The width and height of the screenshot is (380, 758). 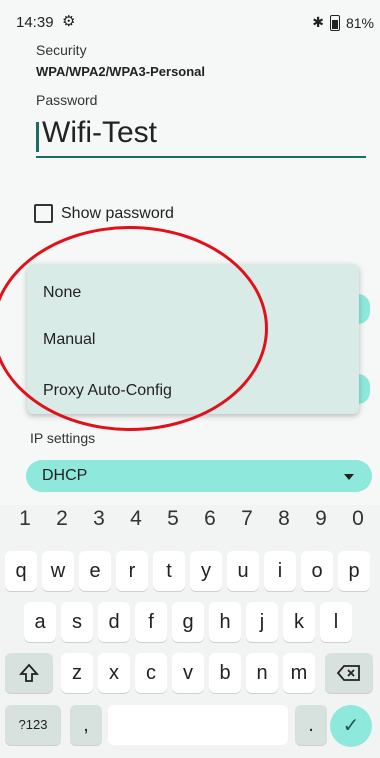 I want to click on key-2: 2, so click(x=62, y=519).